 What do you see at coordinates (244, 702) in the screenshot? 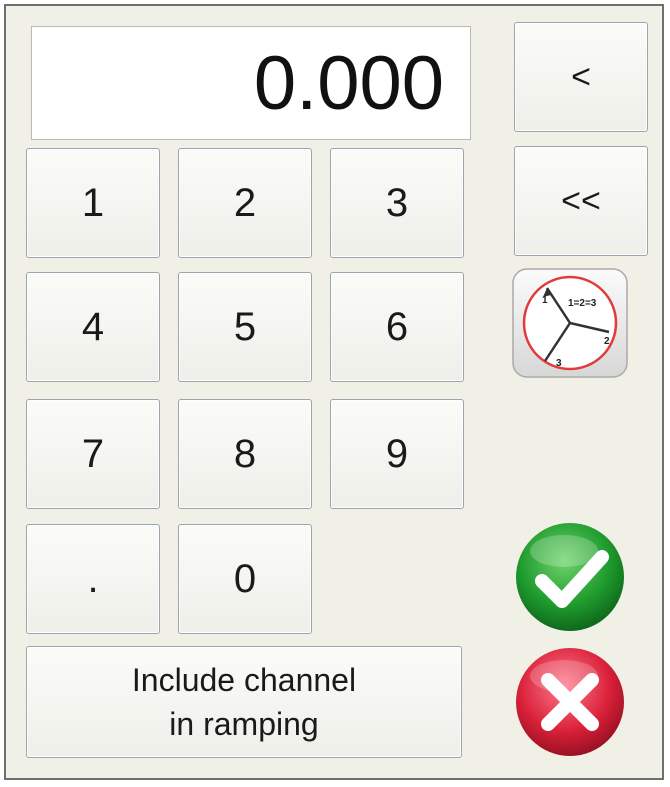
I see `include-channel-in-ramping-button: Include channel in ramping` at bounding box center [244, 702].